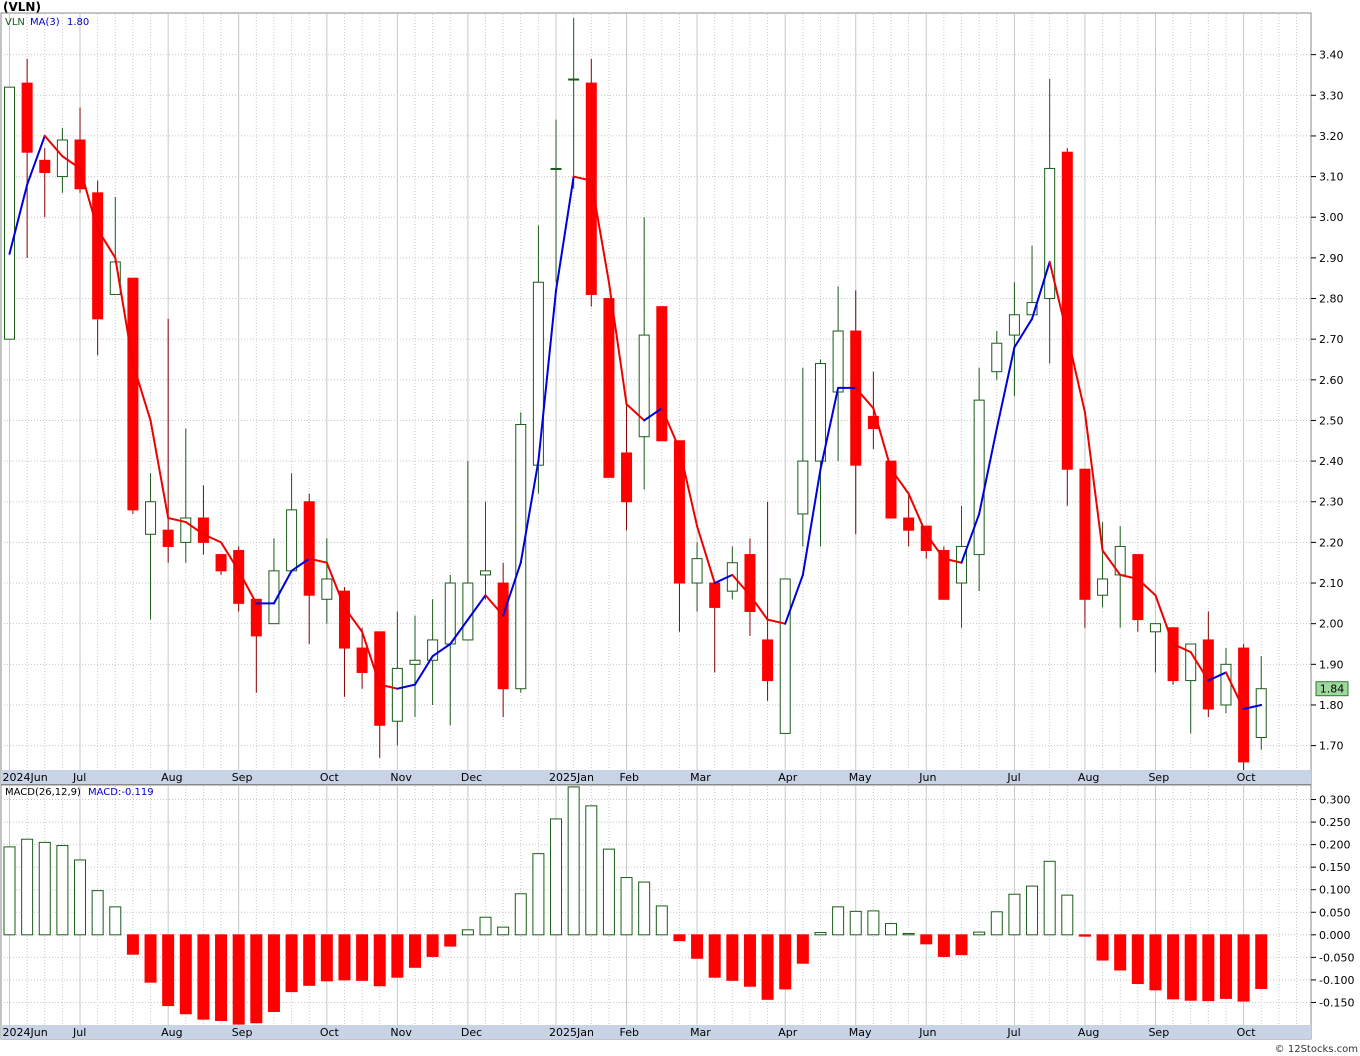  What do you see at coordinates (860, 777) in the screenshot?
I see `price-x-tick-label: May` at bounding box center [860, 777].